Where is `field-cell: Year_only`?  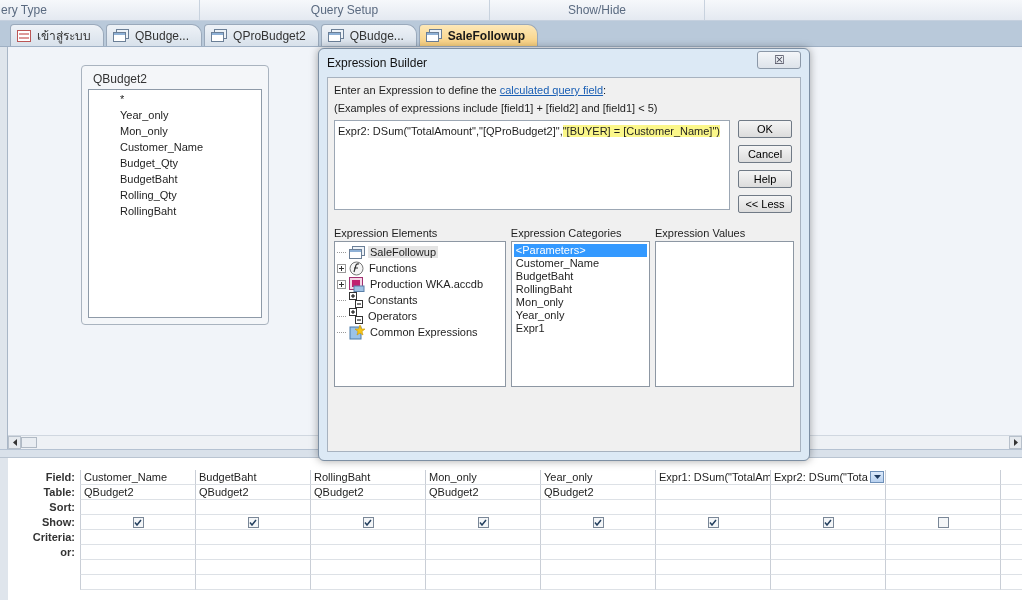
field-cell: Year_only is located at coordinates (597, 477).